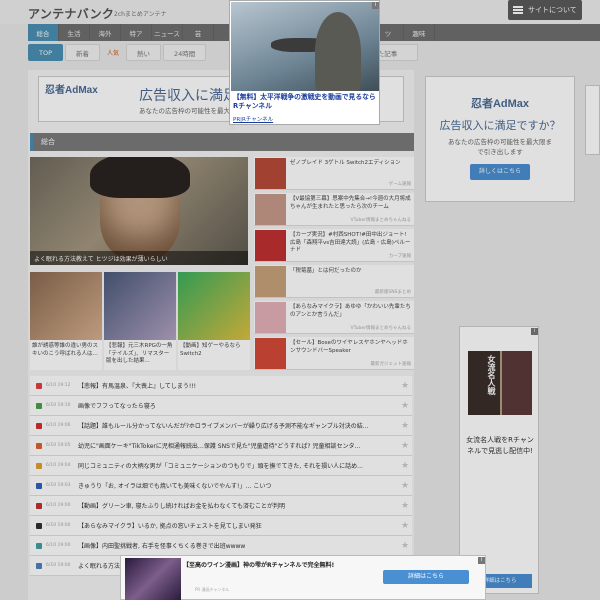  Describe the element at coordinates (71, 13) in the screenshot. I see `site-title: アンテナバンク` at that location.